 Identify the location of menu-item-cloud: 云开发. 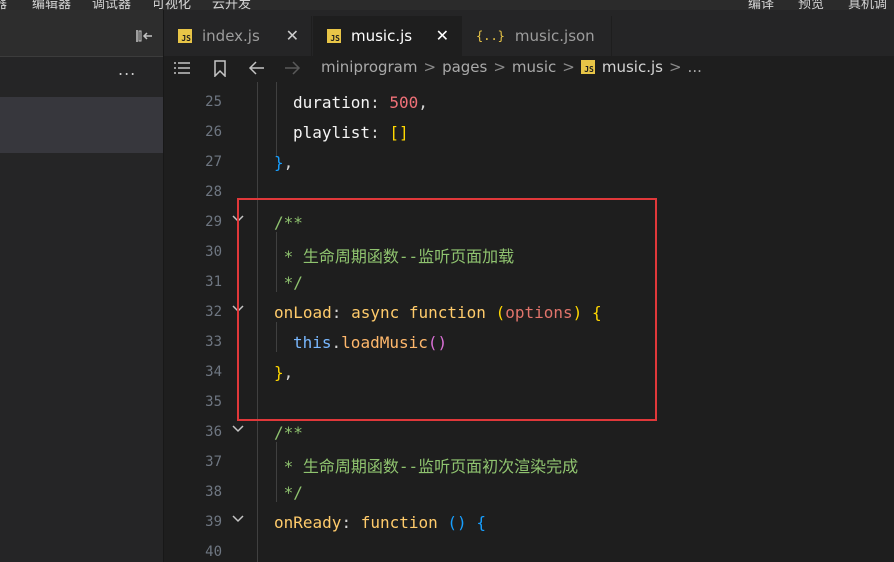
(231, 5).